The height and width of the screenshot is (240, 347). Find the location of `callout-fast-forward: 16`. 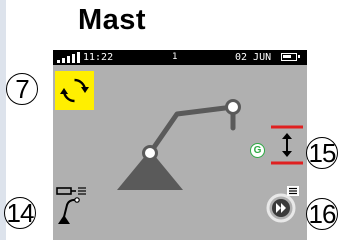

callout-fast-forward: 16 is located at coordinates (322, 214).